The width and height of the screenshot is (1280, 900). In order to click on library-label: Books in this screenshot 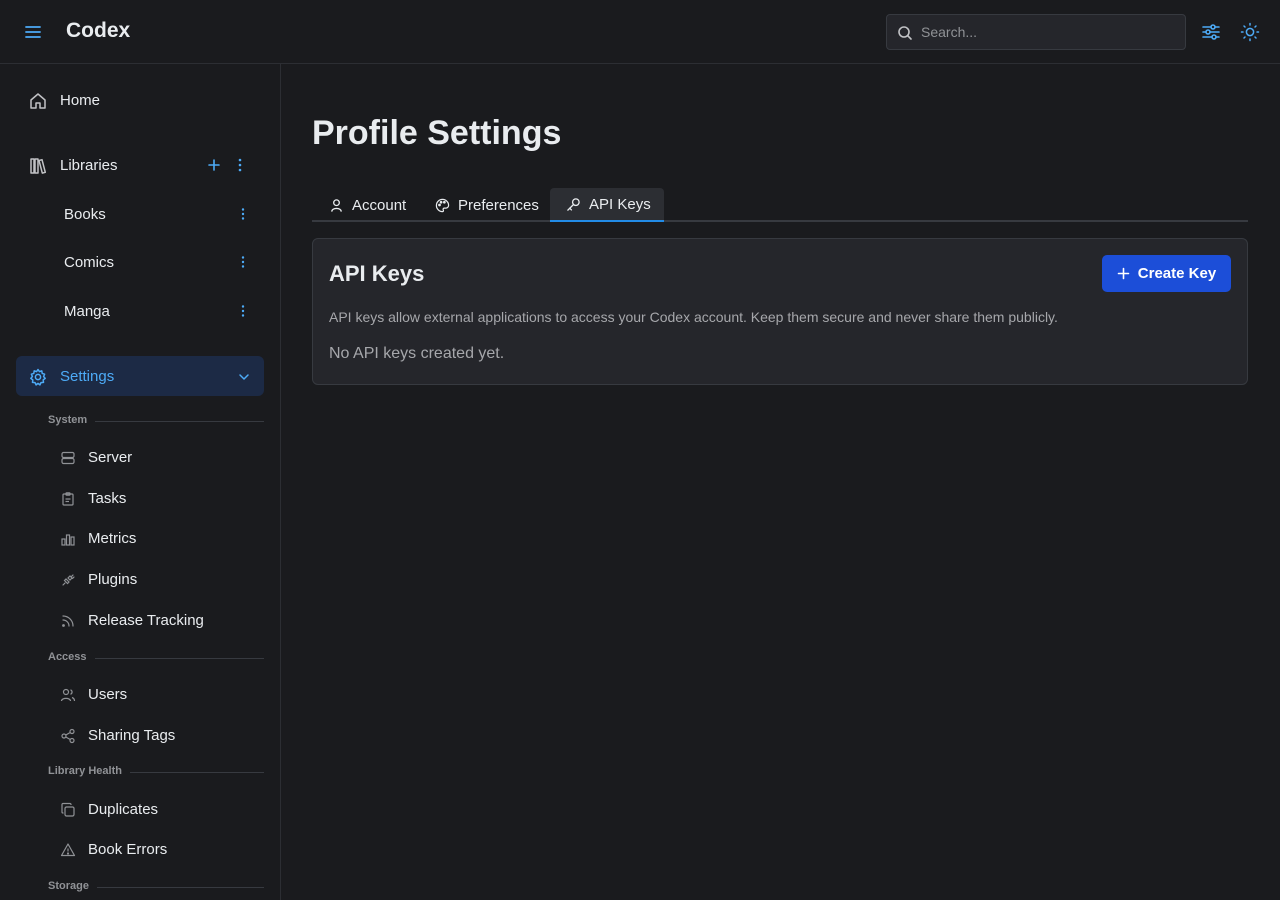, I will do `click(85, 214)`.